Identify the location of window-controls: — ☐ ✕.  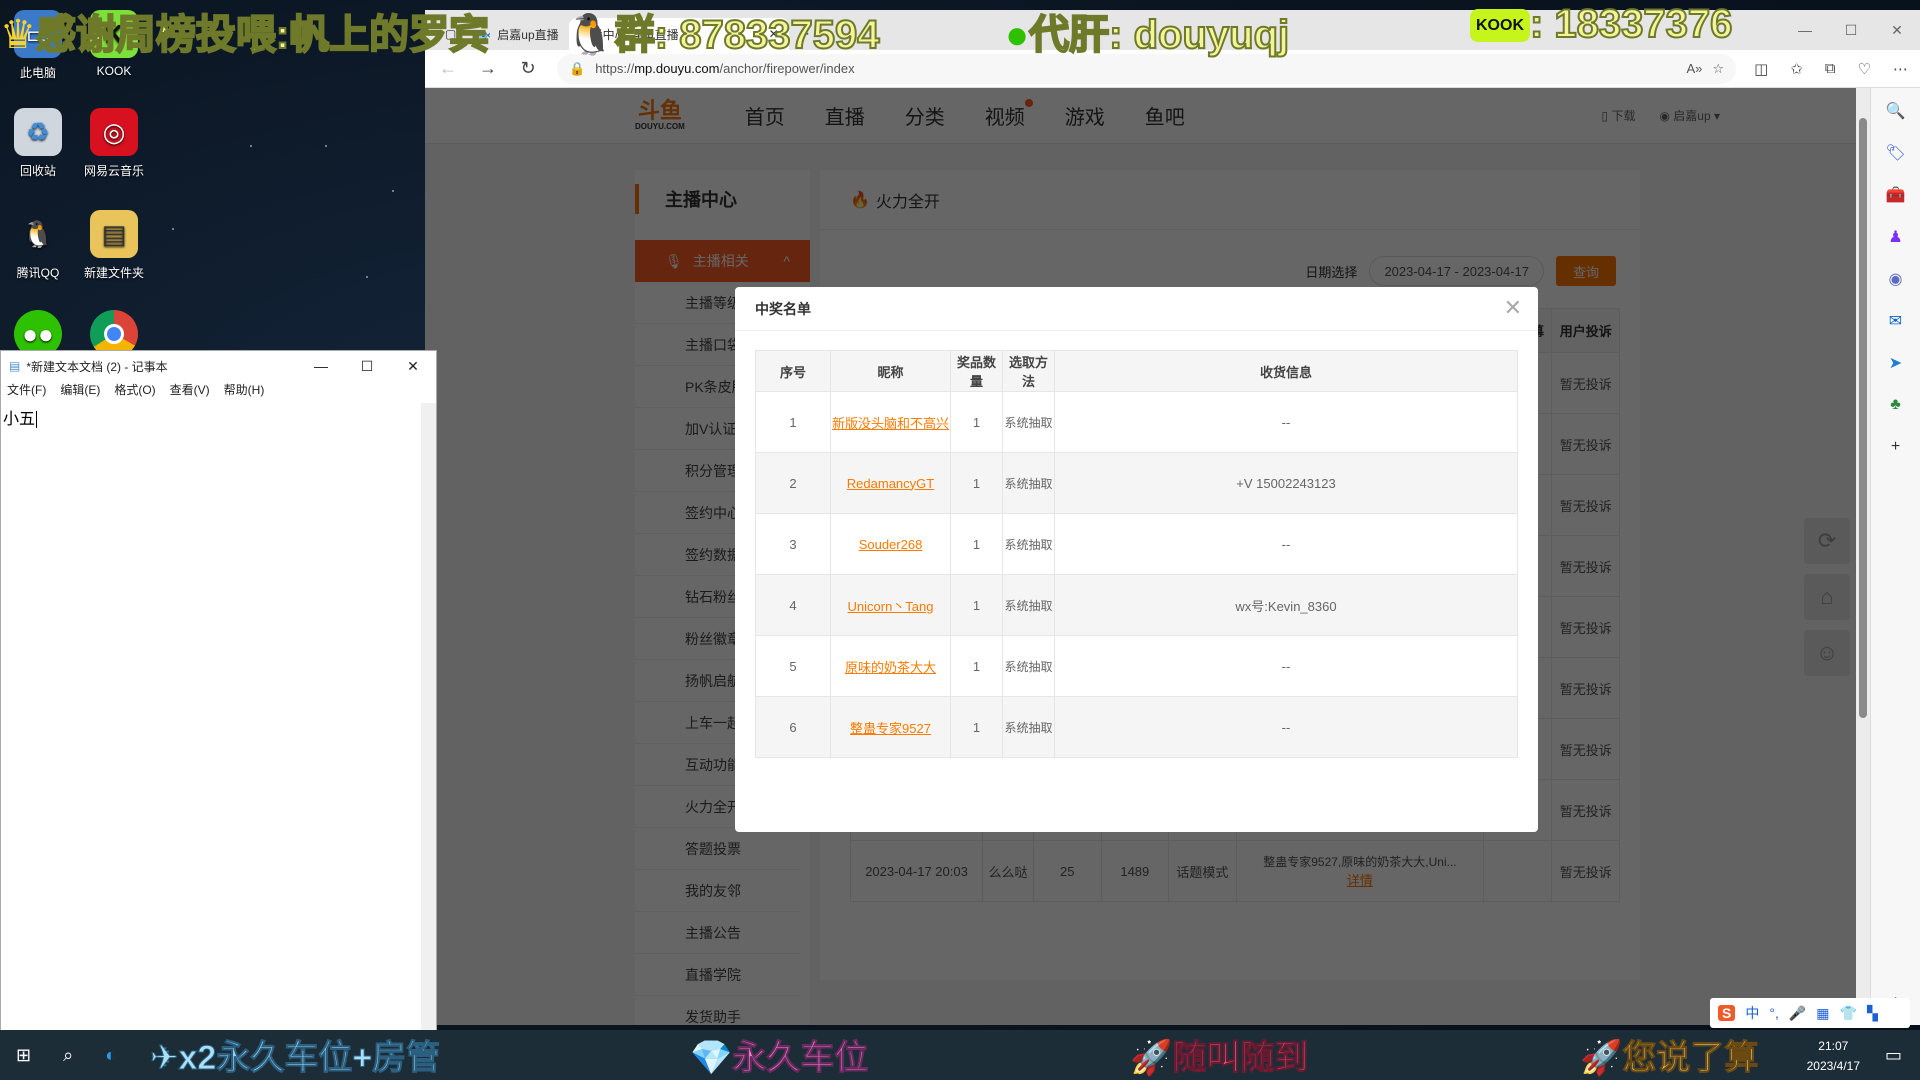
(1851, 30).